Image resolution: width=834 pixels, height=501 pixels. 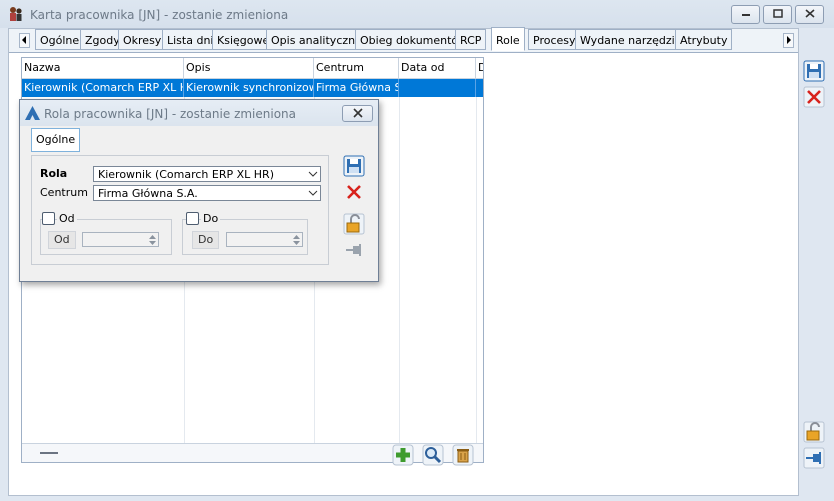 I want to click on dialog-close-button, so click(x=357, y=113).